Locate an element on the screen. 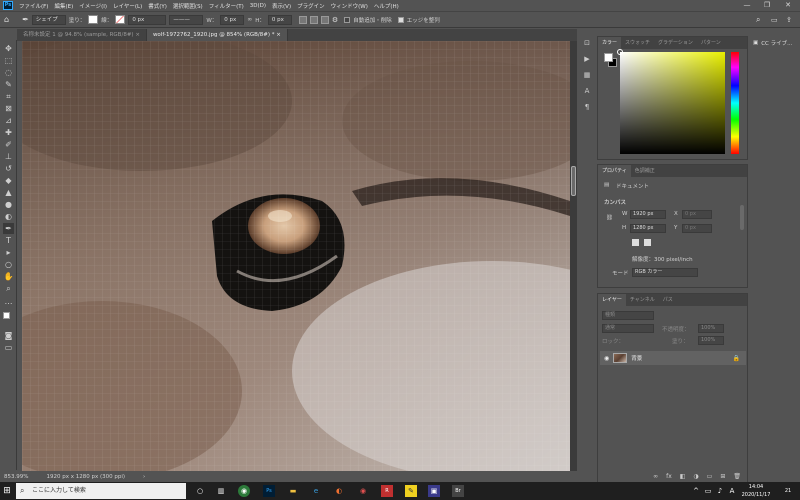 Image resolution: width=800 pixels, height=500 pixels. canvas-y-field: 0 px is located at coordinates (697, 228).